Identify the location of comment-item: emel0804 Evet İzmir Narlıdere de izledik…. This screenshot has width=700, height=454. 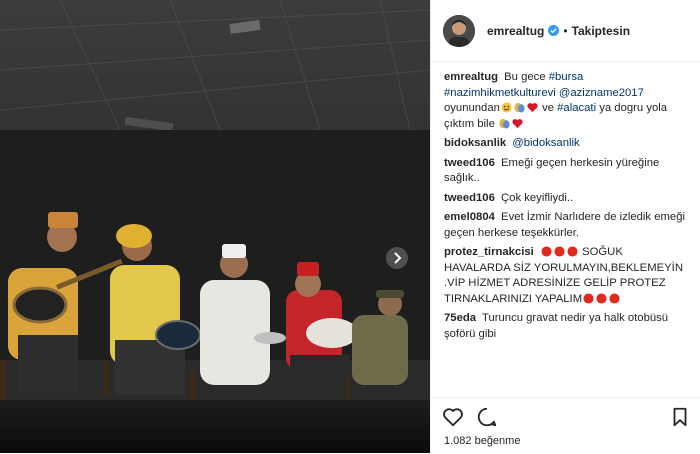
(564, 225).